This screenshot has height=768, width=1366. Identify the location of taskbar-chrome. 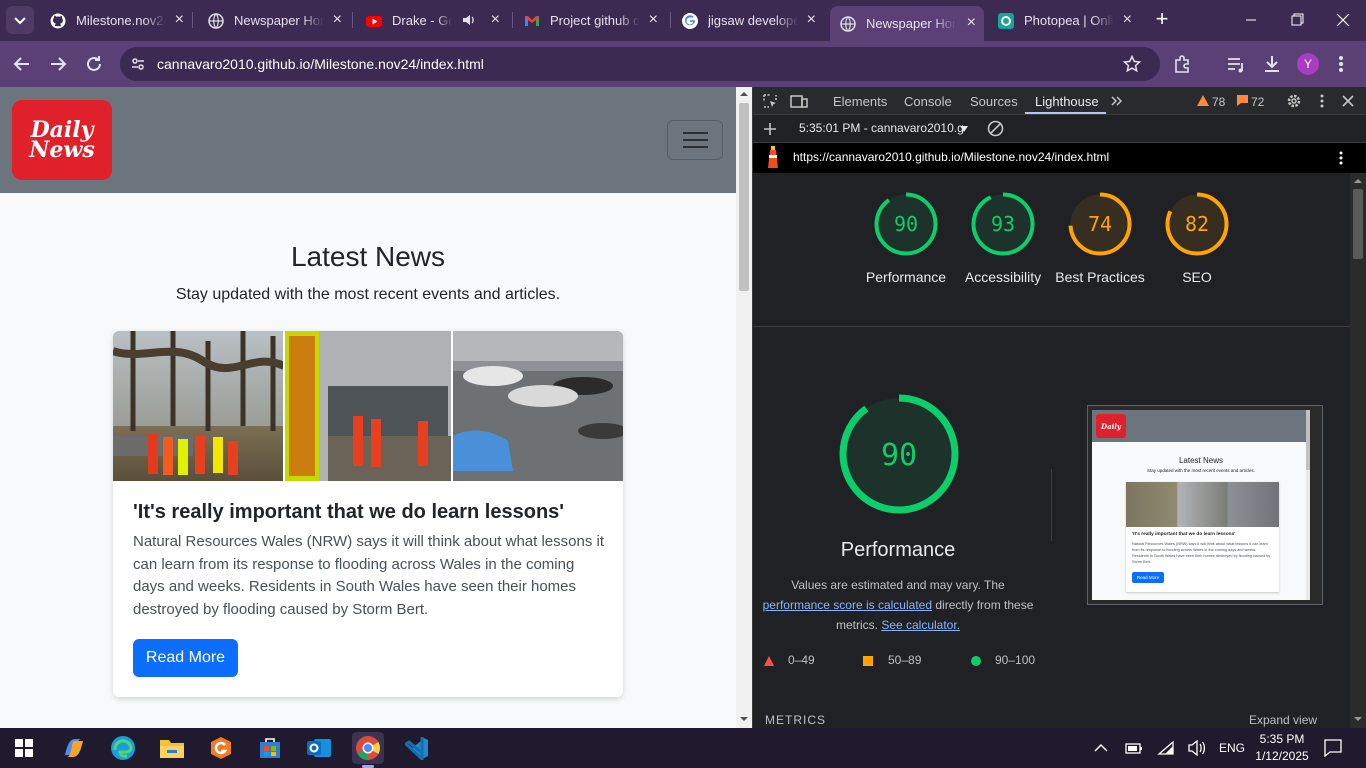
(368, 750).